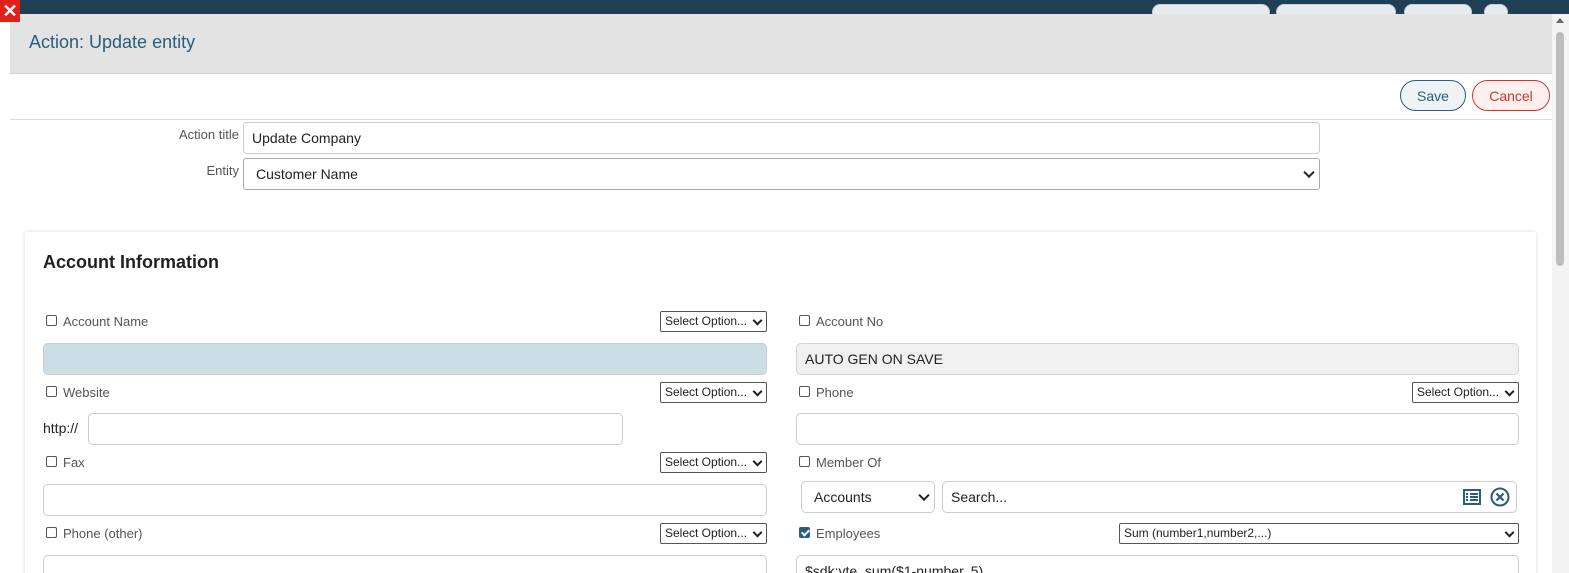 The height and width of the screenshot is (573, 1569). I want to click on employees-checkbox, so click(804, 532).